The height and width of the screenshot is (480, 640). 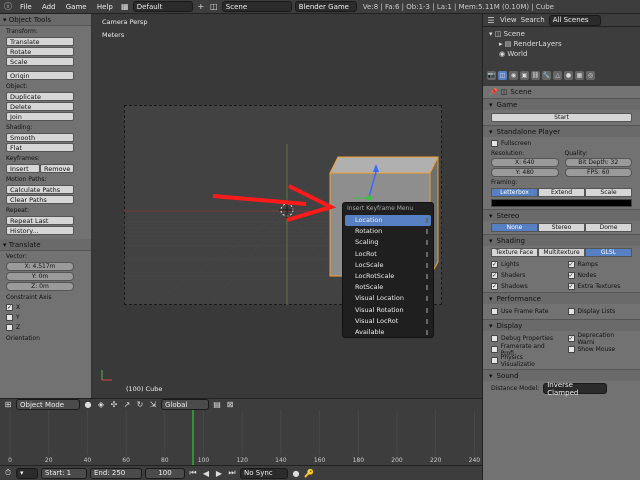 What do you see at coordinates (598, 172) in the screenshot?
I see `fps-field: FPS: 60` at bounding box center [598, 172].